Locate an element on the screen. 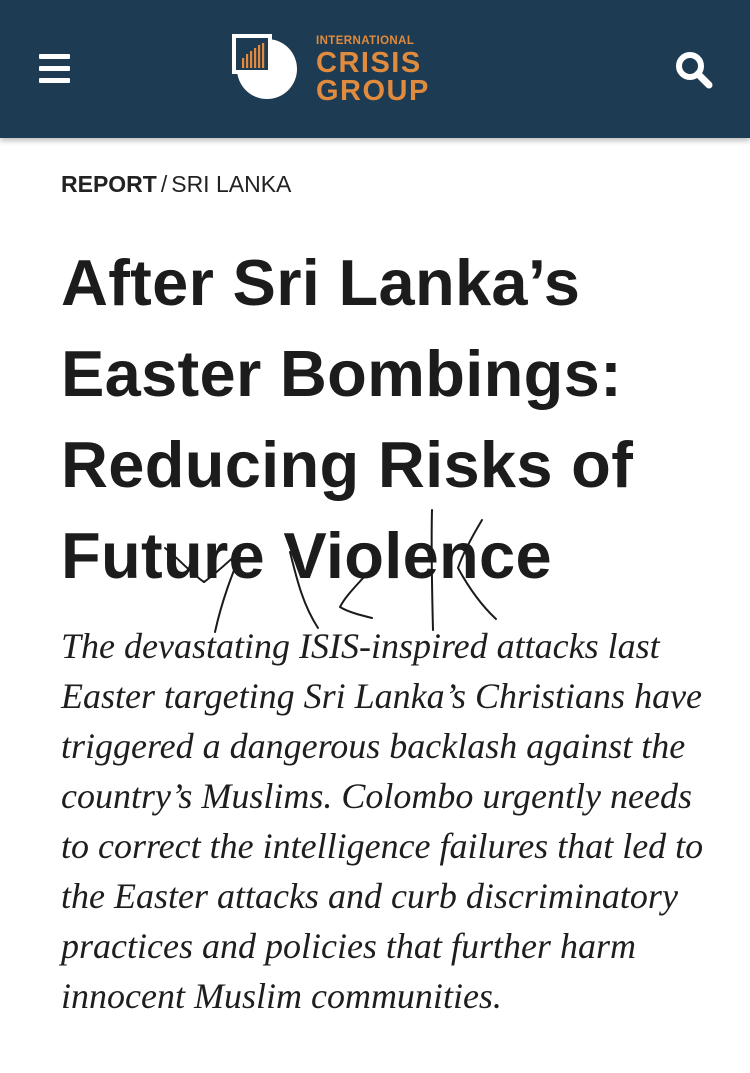 Image resolution: width=750 pixels, height=1073 pixels. logo-text-crisis: CRISIS is located at coordinates (369, 63).